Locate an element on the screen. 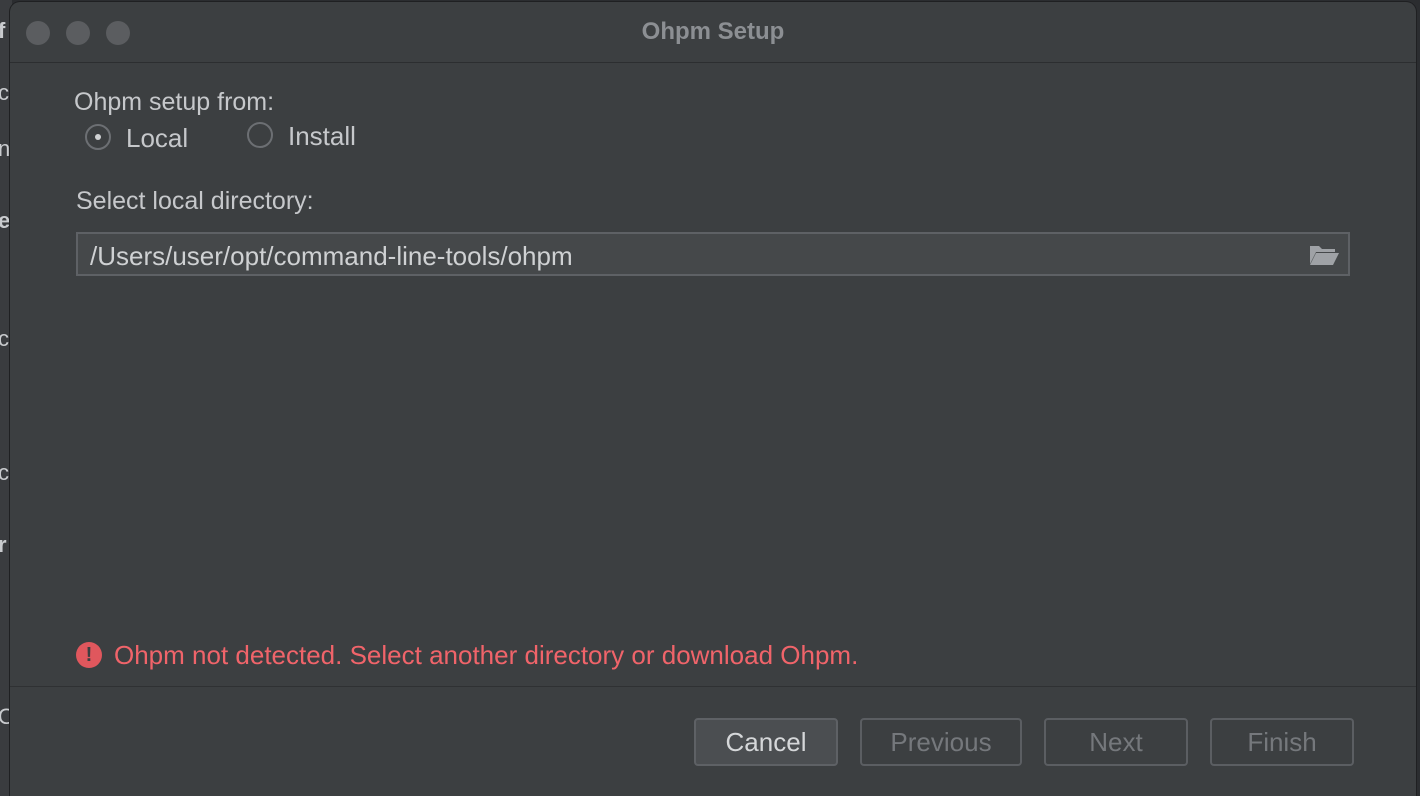 This screenshot has height=796, width=1420. background-window-edge is located at coordinates (1418, 398).